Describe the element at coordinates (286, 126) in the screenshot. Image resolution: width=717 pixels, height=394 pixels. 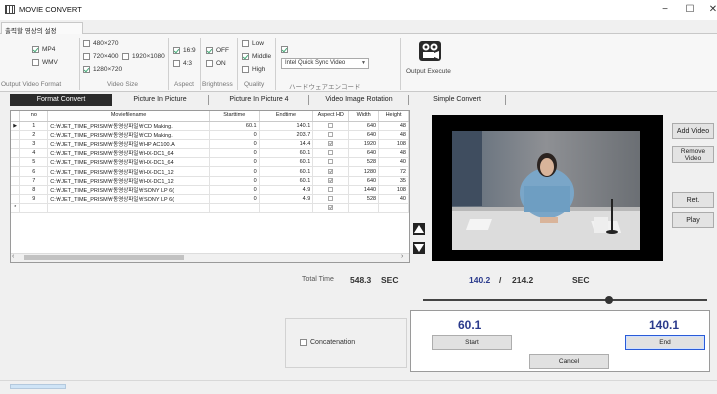
I see `cell-endtime: 140.1` at that location.